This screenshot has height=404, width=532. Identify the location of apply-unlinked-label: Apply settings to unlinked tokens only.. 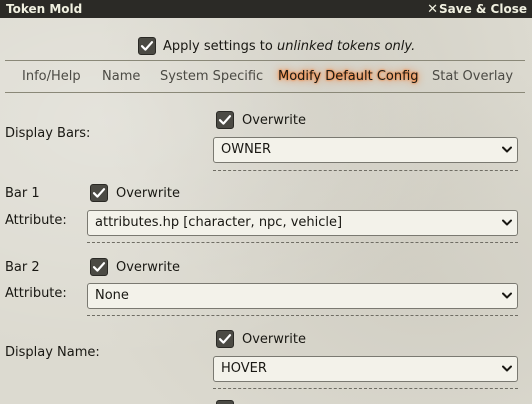
(289, 47).